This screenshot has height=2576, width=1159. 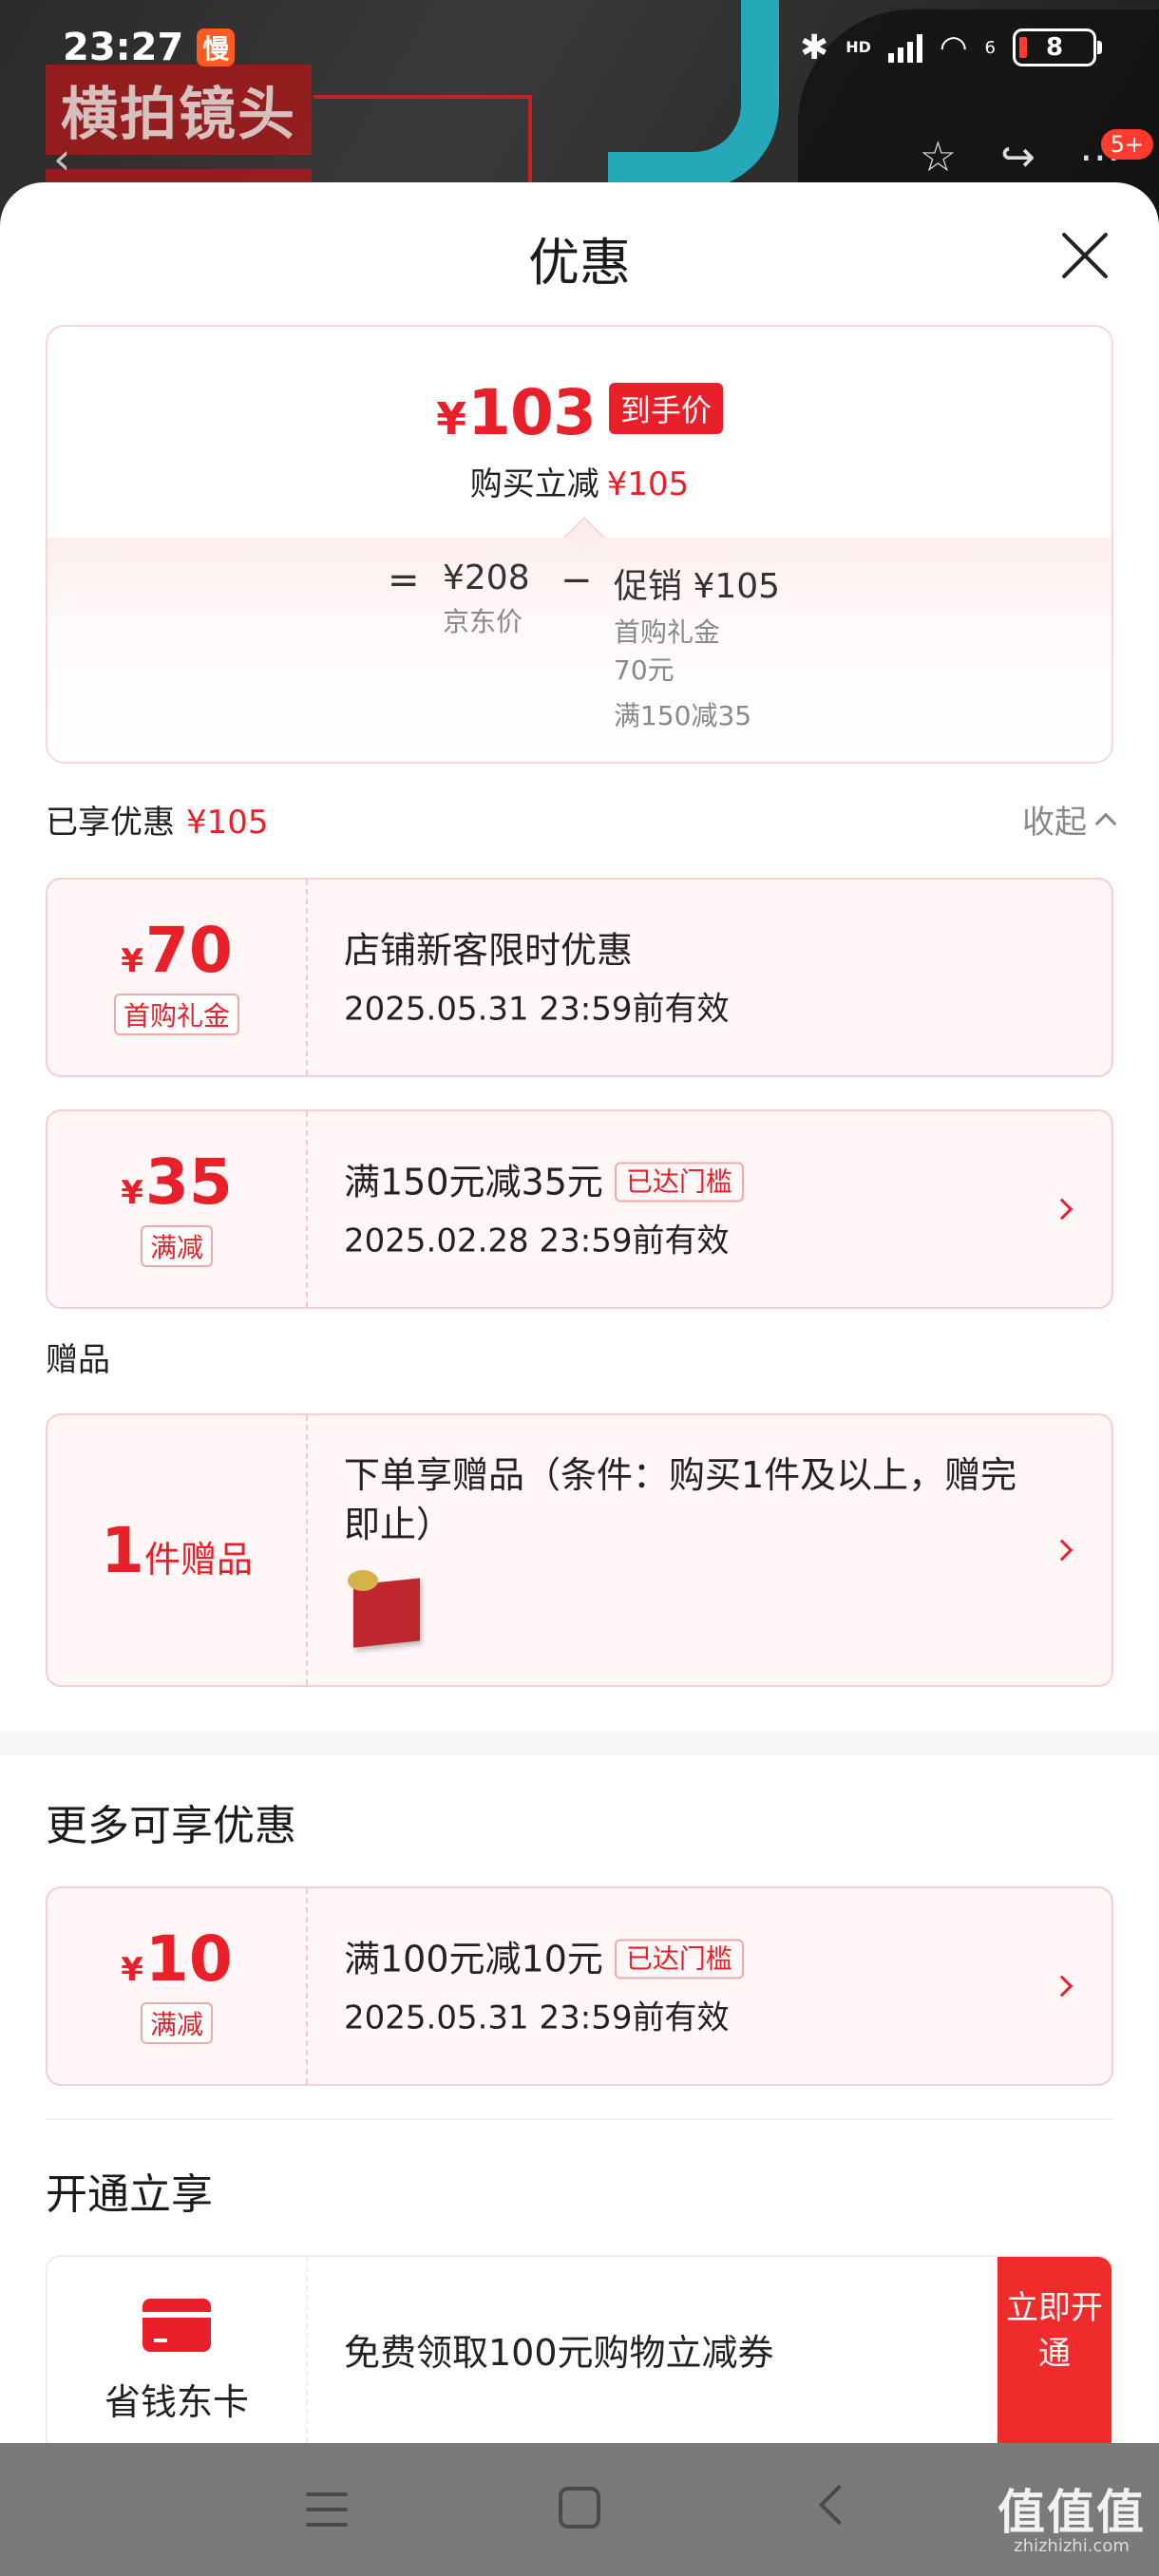 I want to click on open-now-button: 立即开通, so click(x=1055, y=2350).